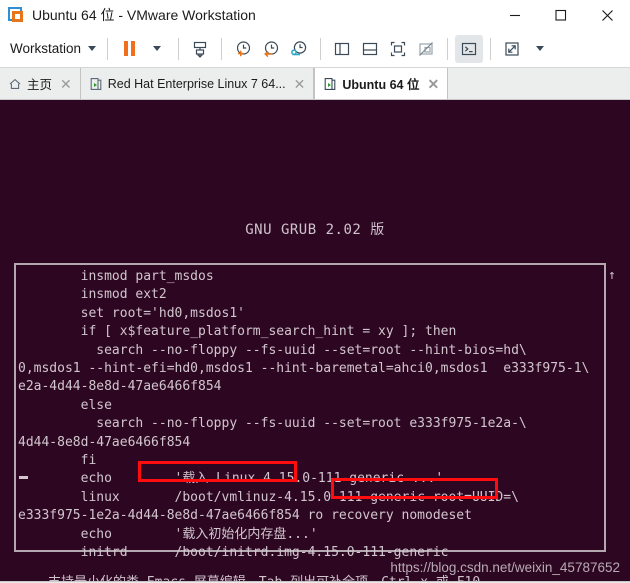  I want to click on tab-ubuntu64: Ubuntu 64 位 ✕, so click(381, 83).